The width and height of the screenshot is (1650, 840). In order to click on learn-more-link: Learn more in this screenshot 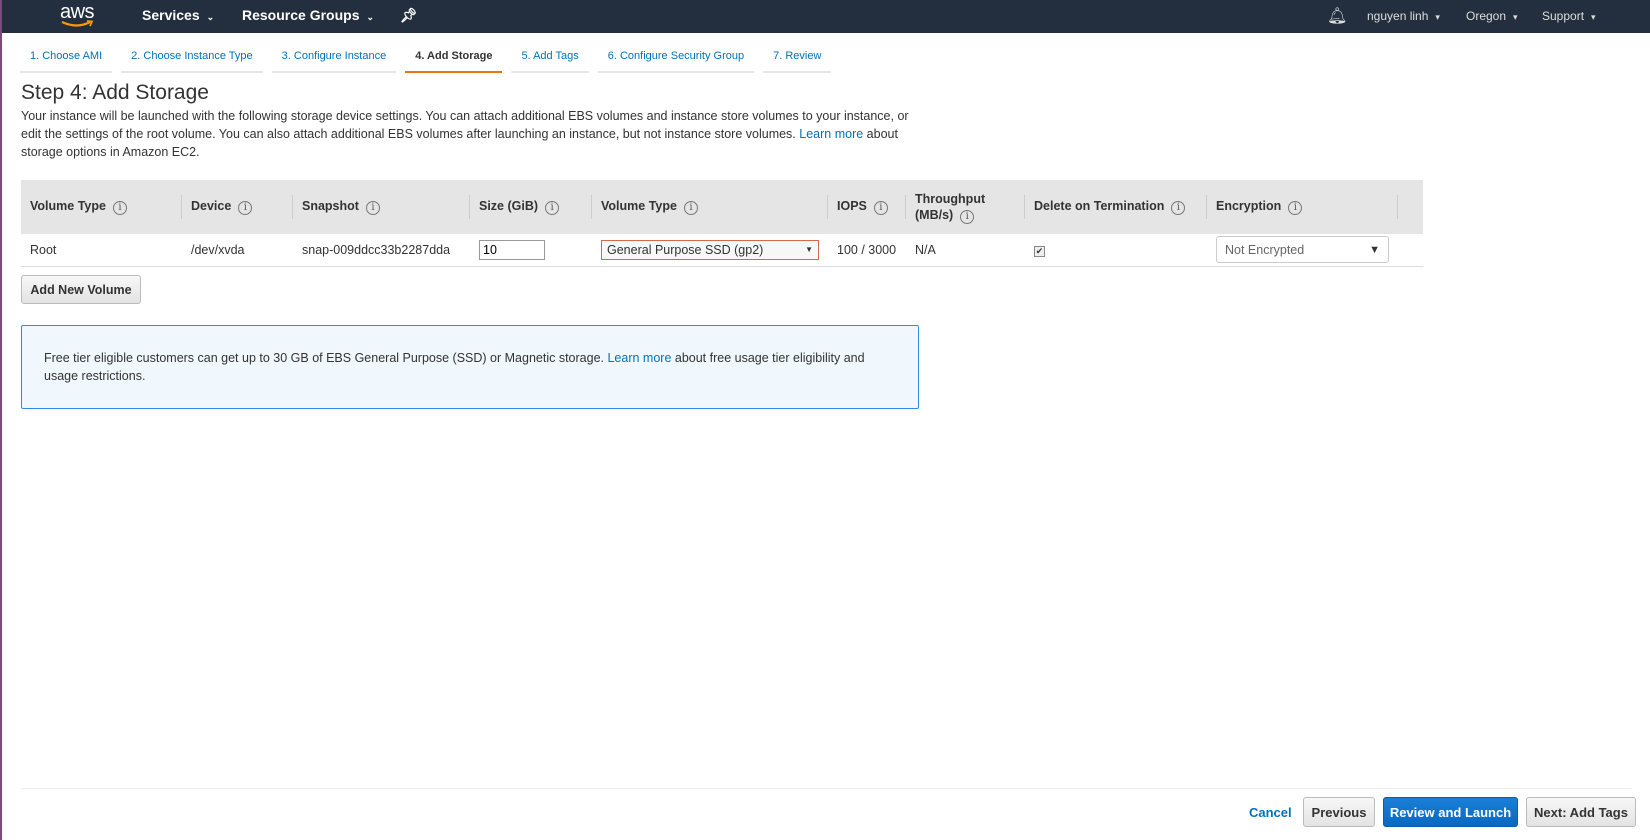, I will do `click(831, 134)`.